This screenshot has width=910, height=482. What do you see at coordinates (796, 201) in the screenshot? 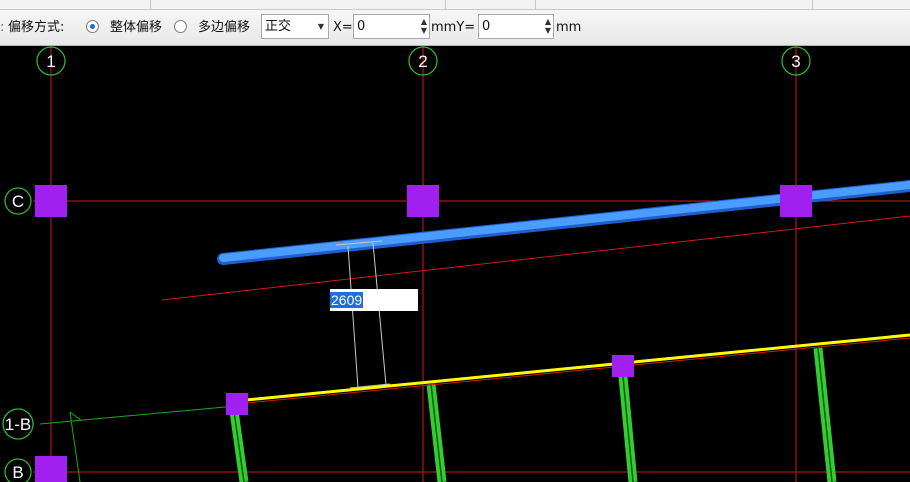
I see `column-c3` at bounding box center [796, 201].